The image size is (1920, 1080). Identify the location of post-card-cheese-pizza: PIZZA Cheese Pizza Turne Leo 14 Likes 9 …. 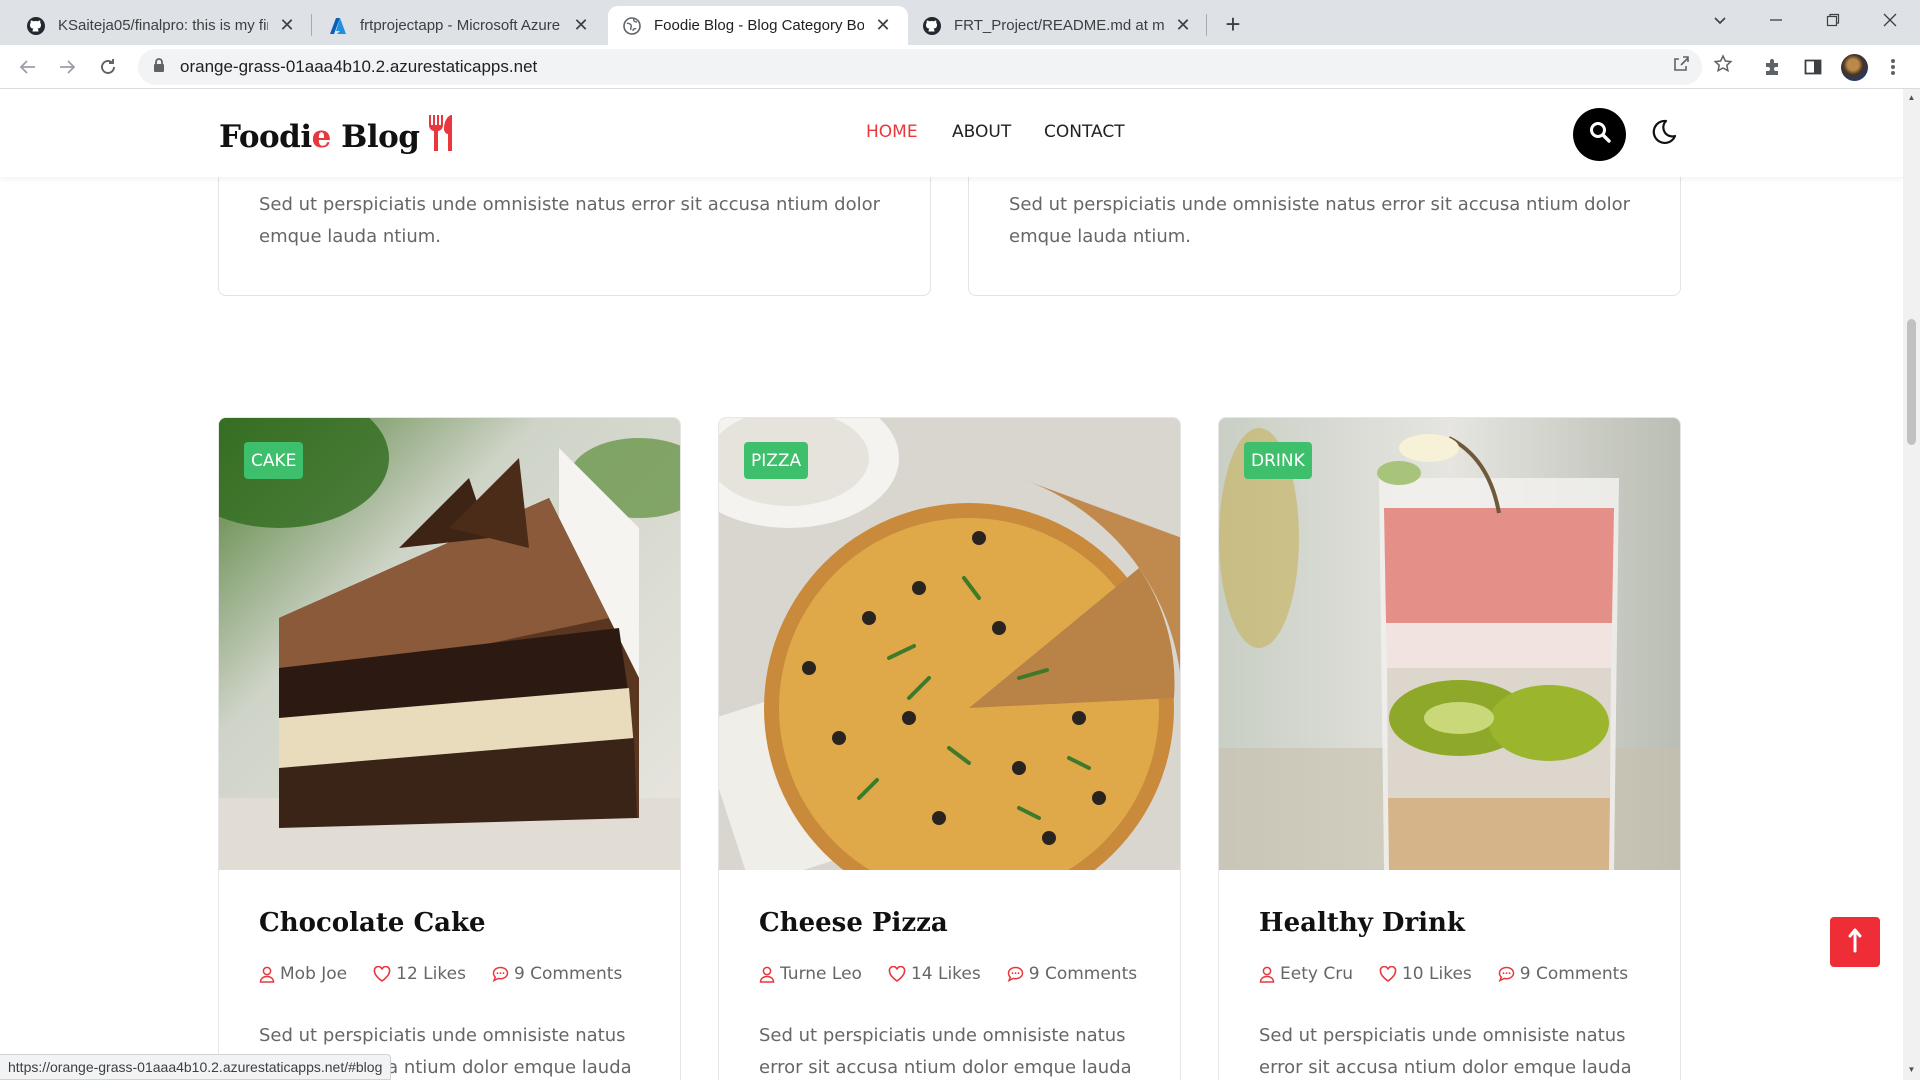
(949, 748).